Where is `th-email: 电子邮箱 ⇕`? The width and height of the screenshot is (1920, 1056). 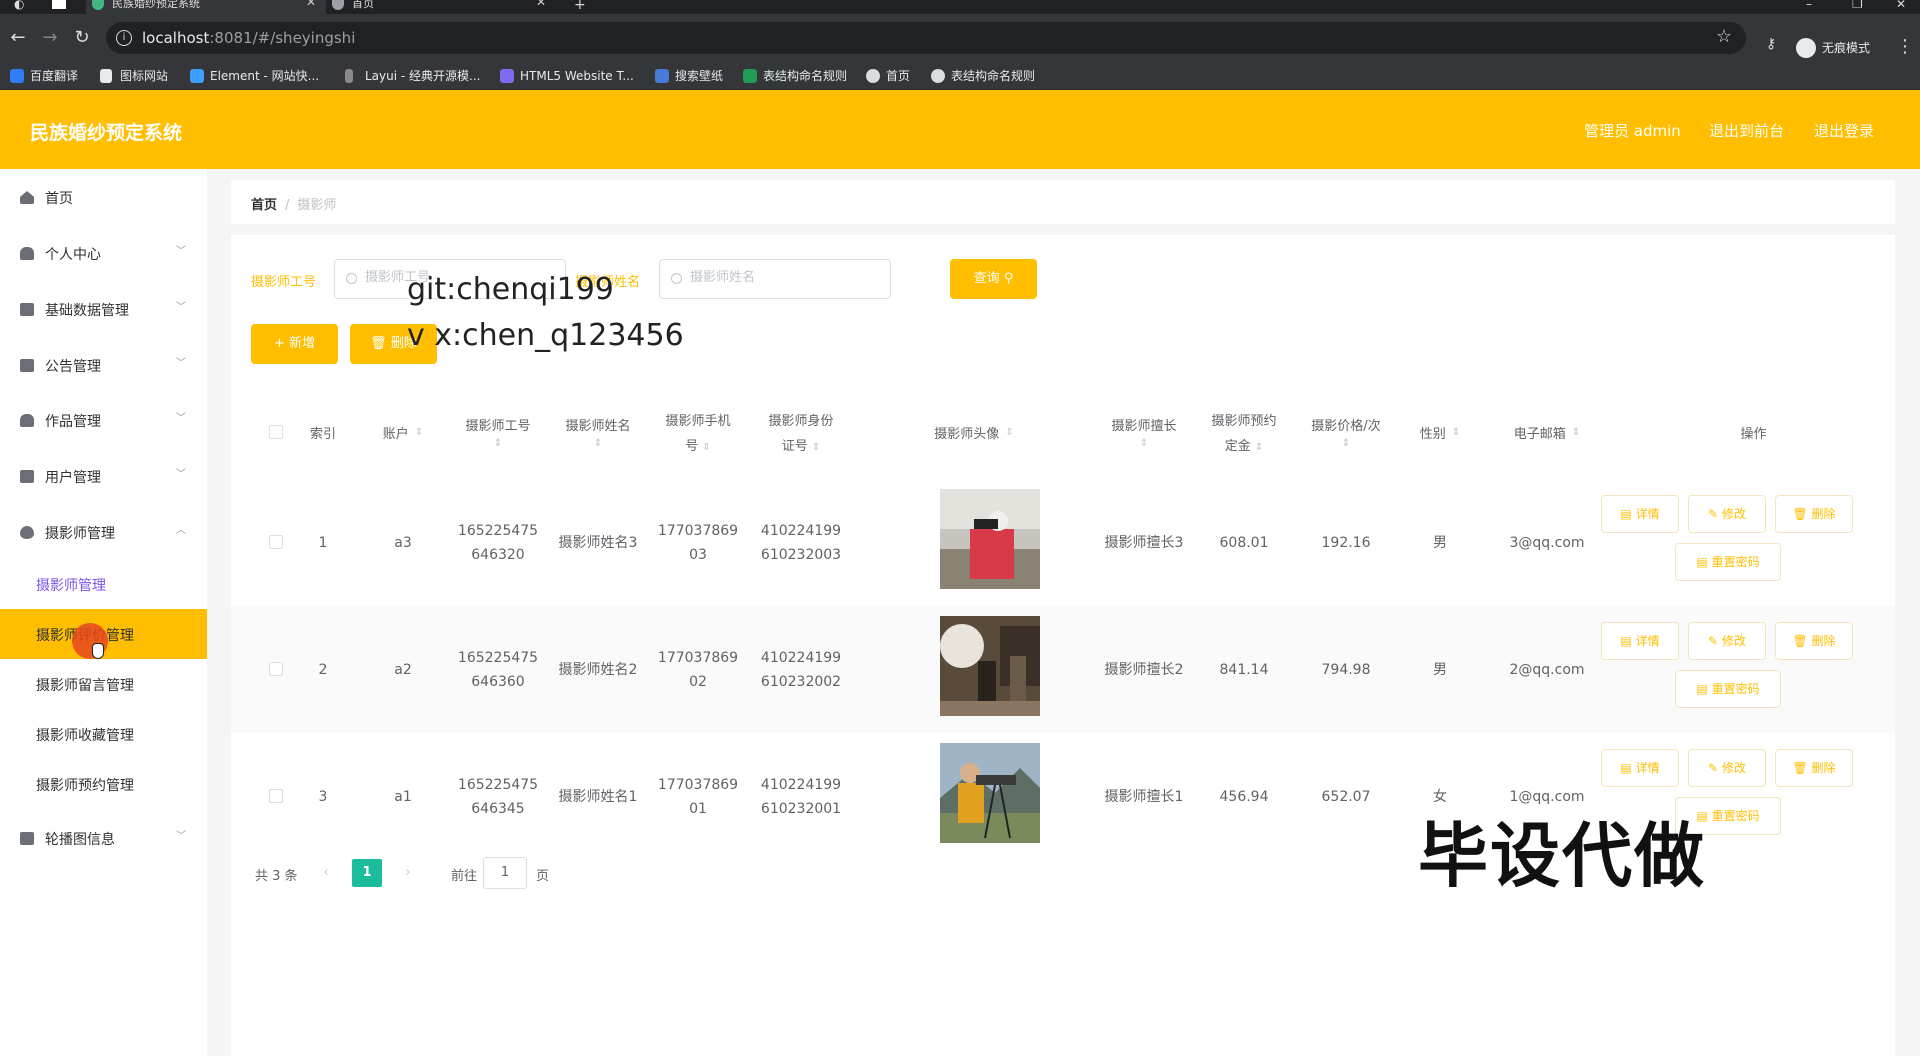 th-email: 电子邮箱 ⇕ is located at coordinates (1547, 432).